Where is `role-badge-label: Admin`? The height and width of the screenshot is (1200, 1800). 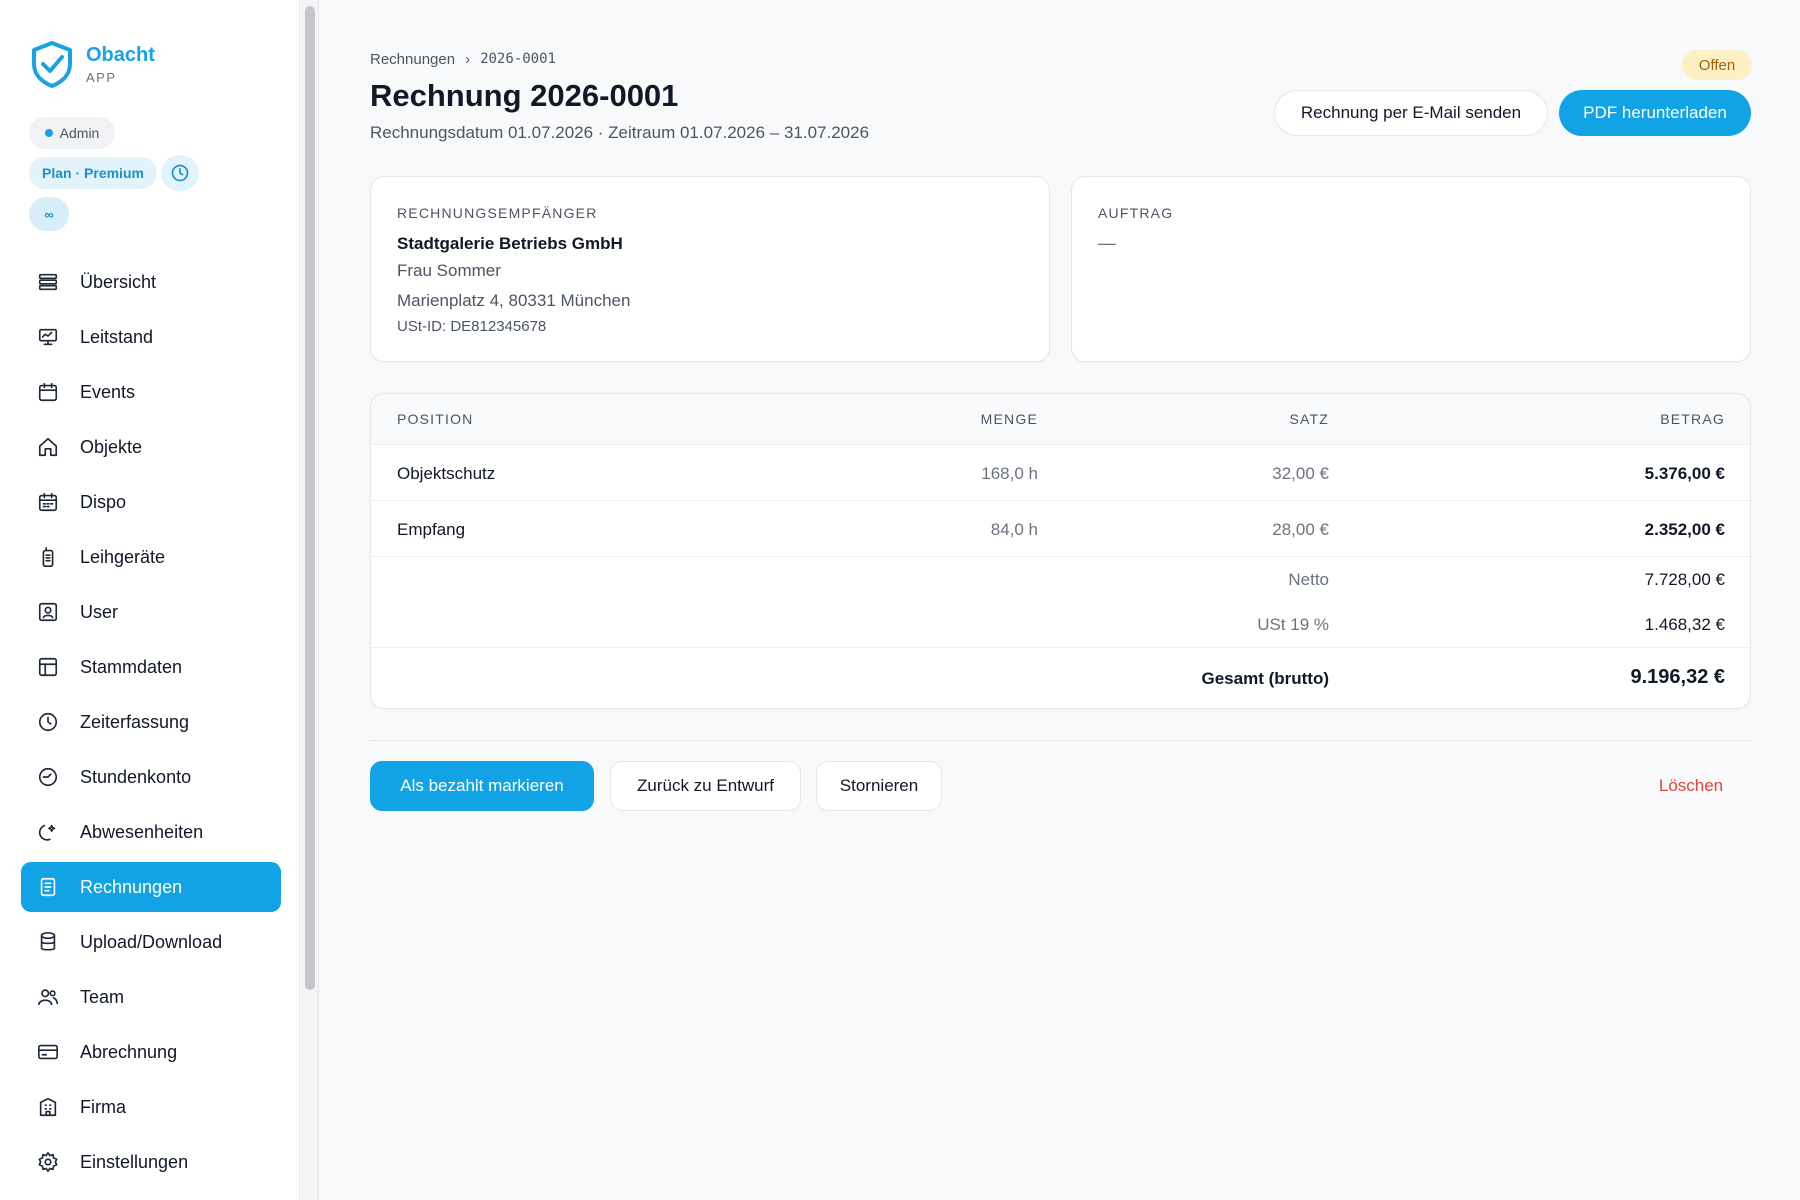
role-badge-label: Admin is located at coordinates (79, 133).